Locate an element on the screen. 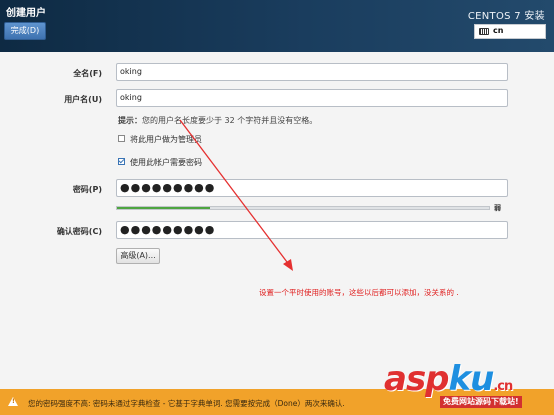  warning-icon: ! is located at coordinates (13, 401).